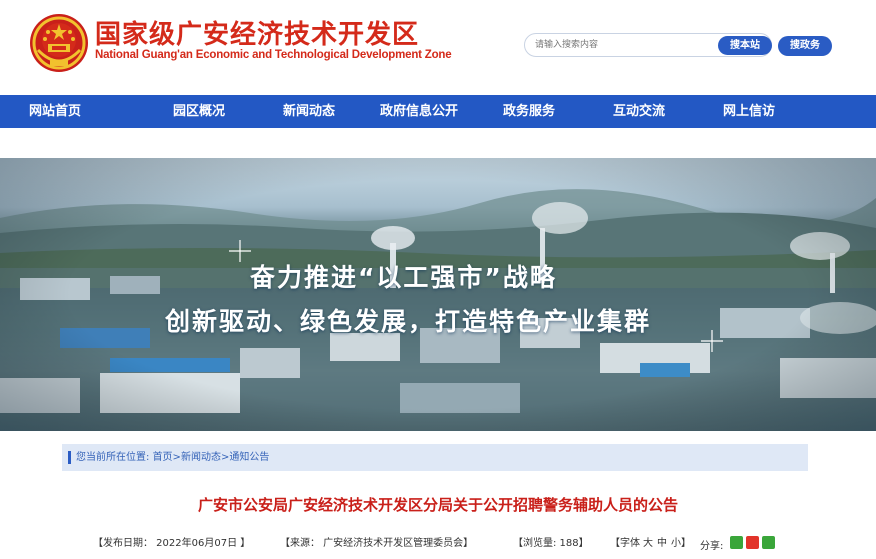 The width and height of the screenshot is (876, 559). What do you see at coordinates (257, 32) in the screenshot?
I see `site-logo-title: 国家级广安经济技术开发区` at bounding box center [257, 32].